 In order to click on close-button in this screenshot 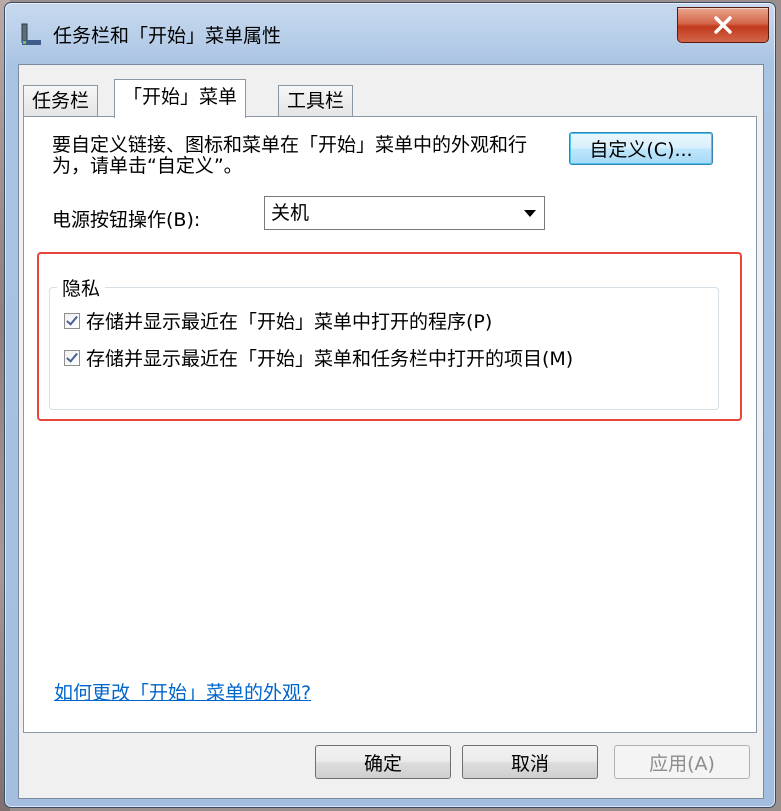, I will do `click(723, 25)`.